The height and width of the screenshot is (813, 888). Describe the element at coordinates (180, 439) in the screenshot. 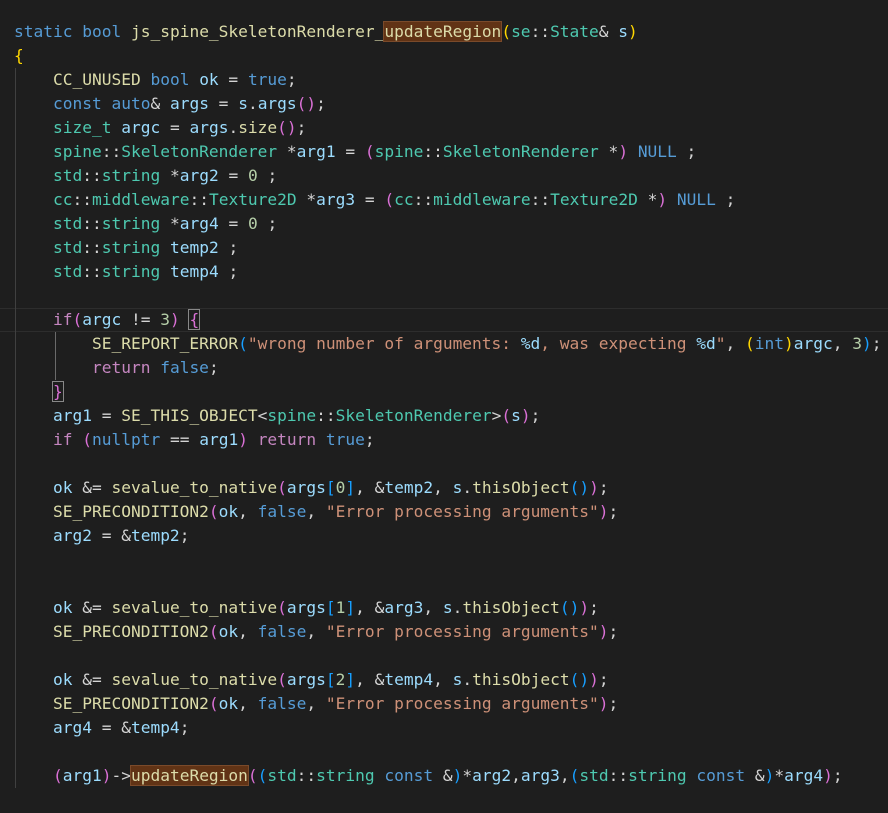

I see `code-token: ==` at that location.